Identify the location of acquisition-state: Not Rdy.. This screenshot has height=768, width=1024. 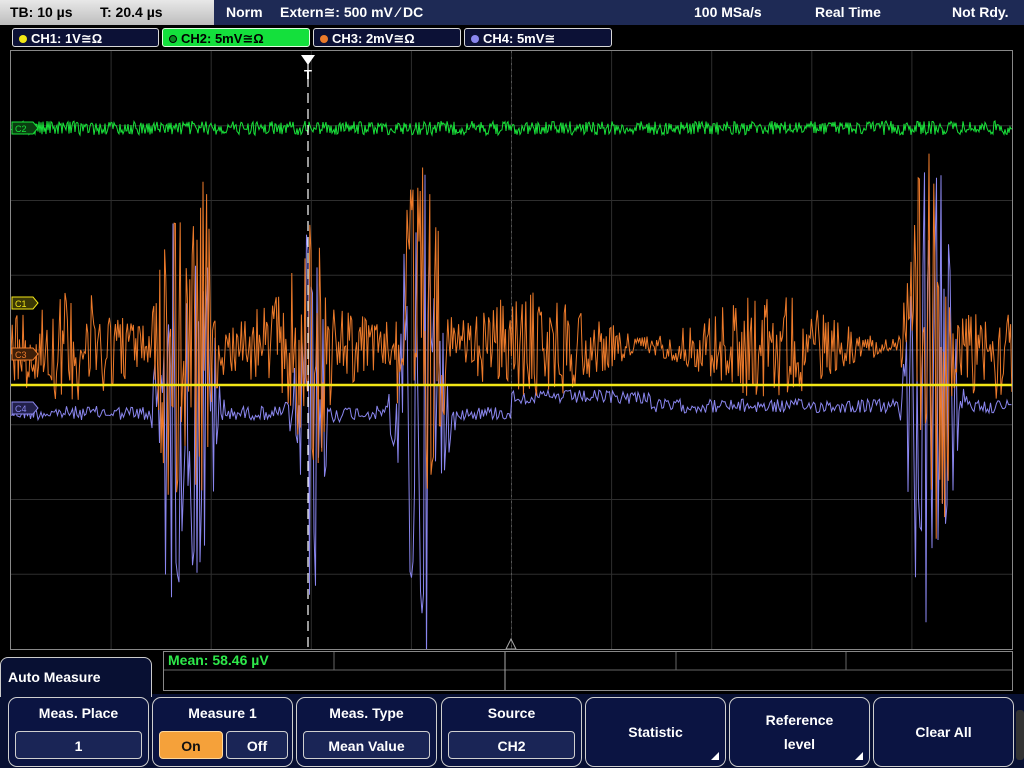
(980, 12).